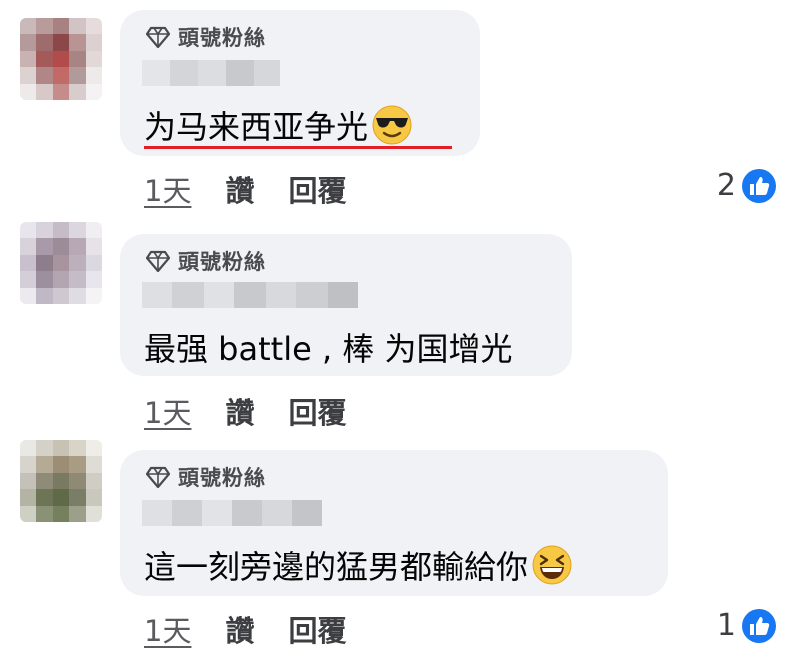  Describe the element at coordinates (726, 185) in the screenshot. I see `reaction-count: 2` at that location.